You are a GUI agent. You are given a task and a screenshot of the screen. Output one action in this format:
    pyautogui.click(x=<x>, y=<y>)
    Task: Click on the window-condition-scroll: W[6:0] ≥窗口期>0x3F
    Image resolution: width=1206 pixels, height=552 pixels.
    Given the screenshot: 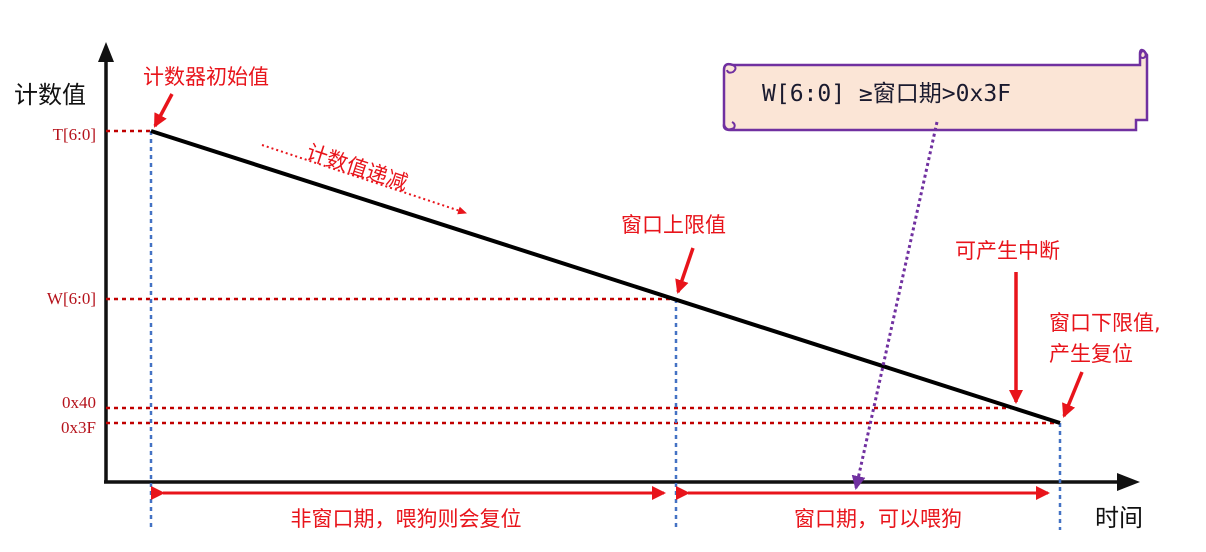 What is the action you would take?
    pyautogui.click(x=935, y=90)
    